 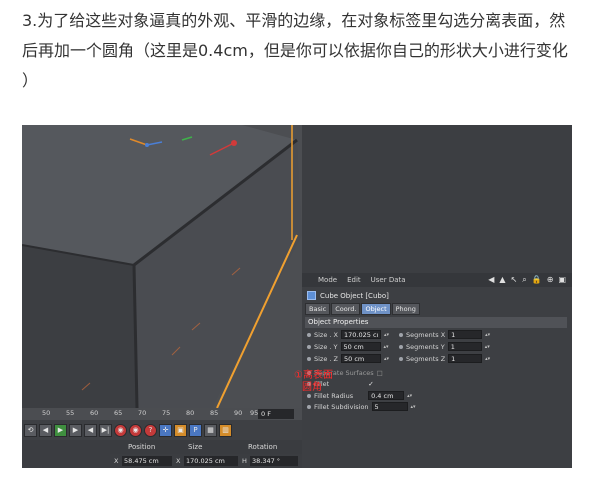 What do you see at coordinates (45, 430) in the screenshot?
I see `previous-key-icon: ◀` at bounding box center [45, 430].